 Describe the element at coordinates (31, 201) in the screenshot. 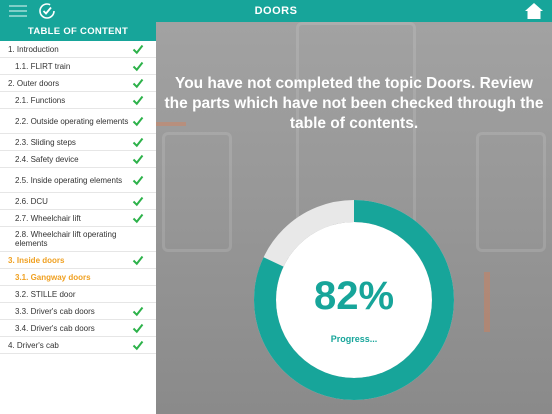

I see `toc-item-label: 2.6. DCU` at that location.